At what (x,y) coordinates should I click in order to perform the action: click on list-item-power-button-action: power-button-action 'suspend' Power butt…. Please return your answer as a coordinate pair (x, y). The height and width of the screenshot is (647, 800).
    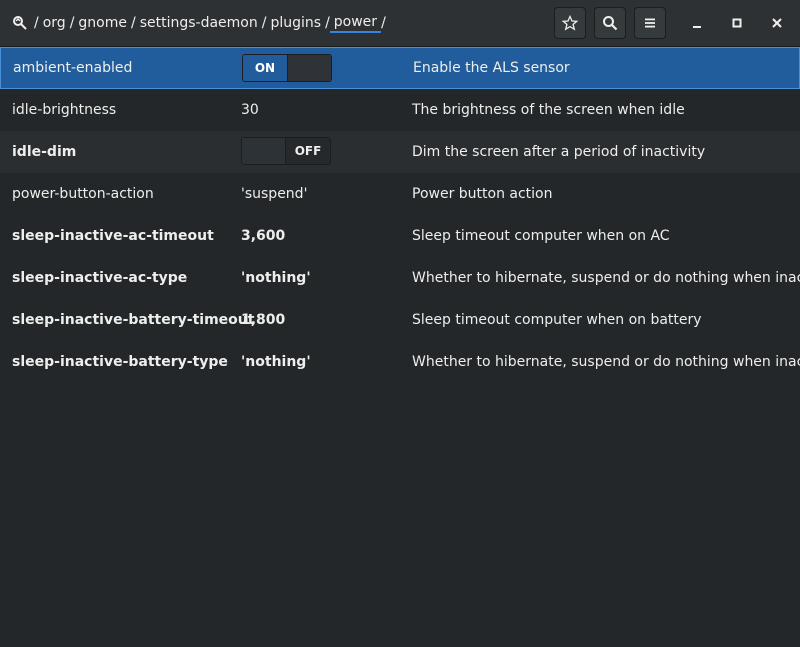
    Looking at the image, I should click on (400, 194).